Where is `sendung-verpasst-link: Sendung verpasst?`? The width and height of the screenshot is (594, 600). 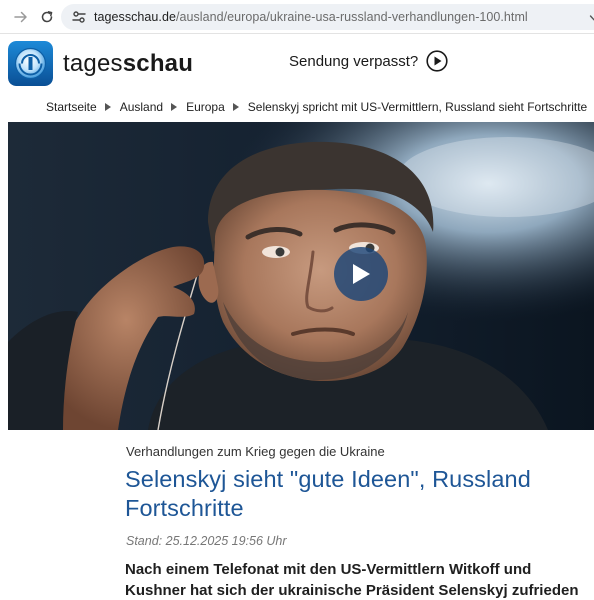
sendung-verpasst-link: Sendung verpasst? is located at coordinates (368, 61).